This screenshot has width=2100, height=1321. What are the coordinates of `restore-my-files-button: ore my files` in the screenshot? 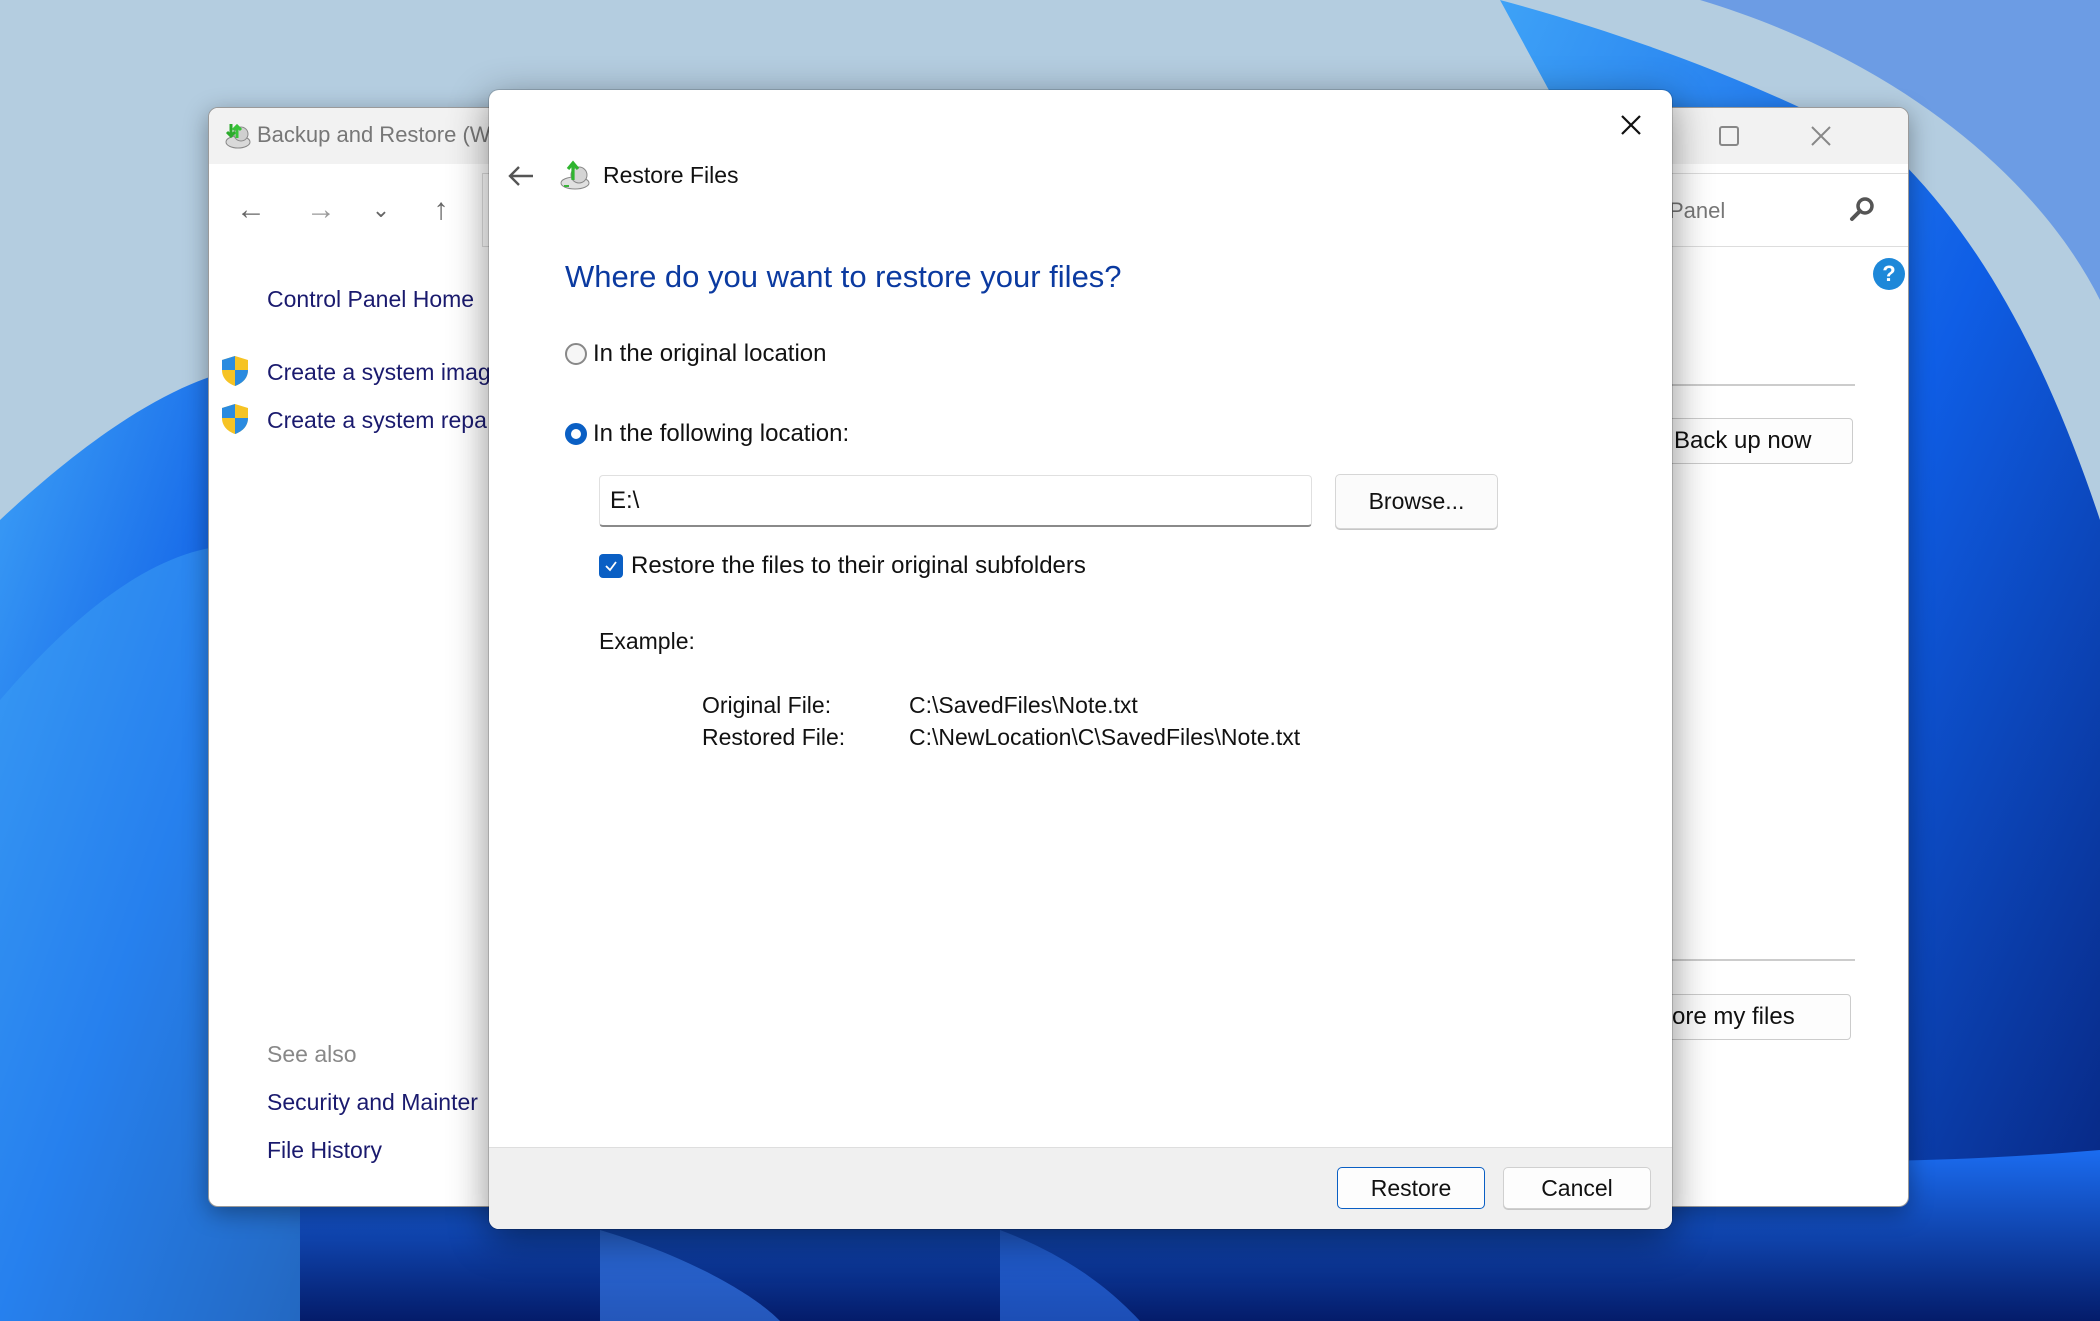 It's located at (1750, 1017).